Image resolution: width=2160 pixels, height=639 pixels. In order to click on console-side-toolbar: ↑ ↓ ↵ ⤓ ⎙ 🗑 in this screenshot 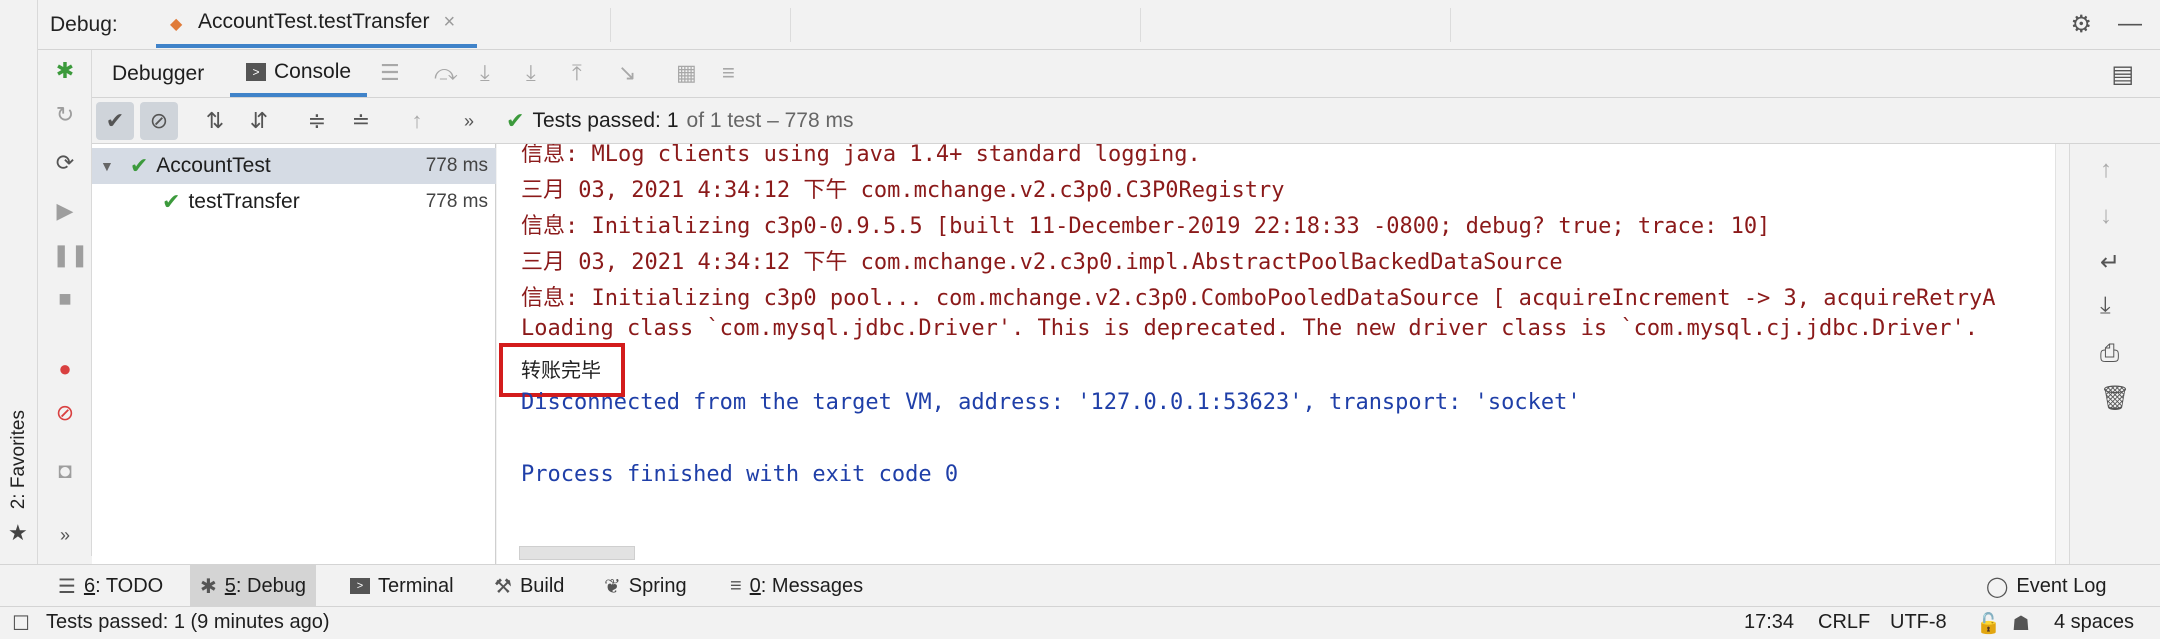, I will do `click(2114, 354)`.